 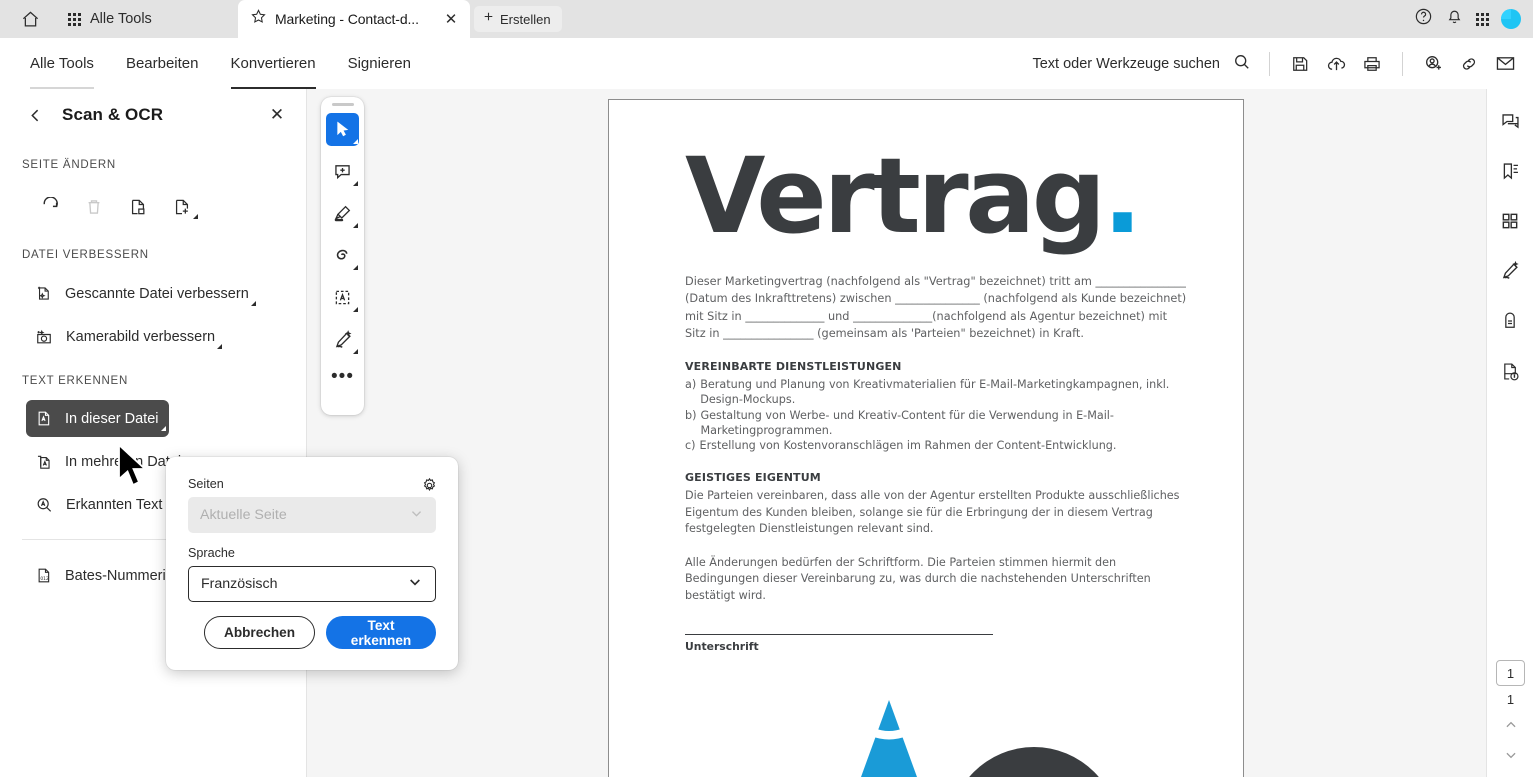 I want to click on item-bates-nummerierung: 012 Bates-Nummerie, so click(x=105, y=575).